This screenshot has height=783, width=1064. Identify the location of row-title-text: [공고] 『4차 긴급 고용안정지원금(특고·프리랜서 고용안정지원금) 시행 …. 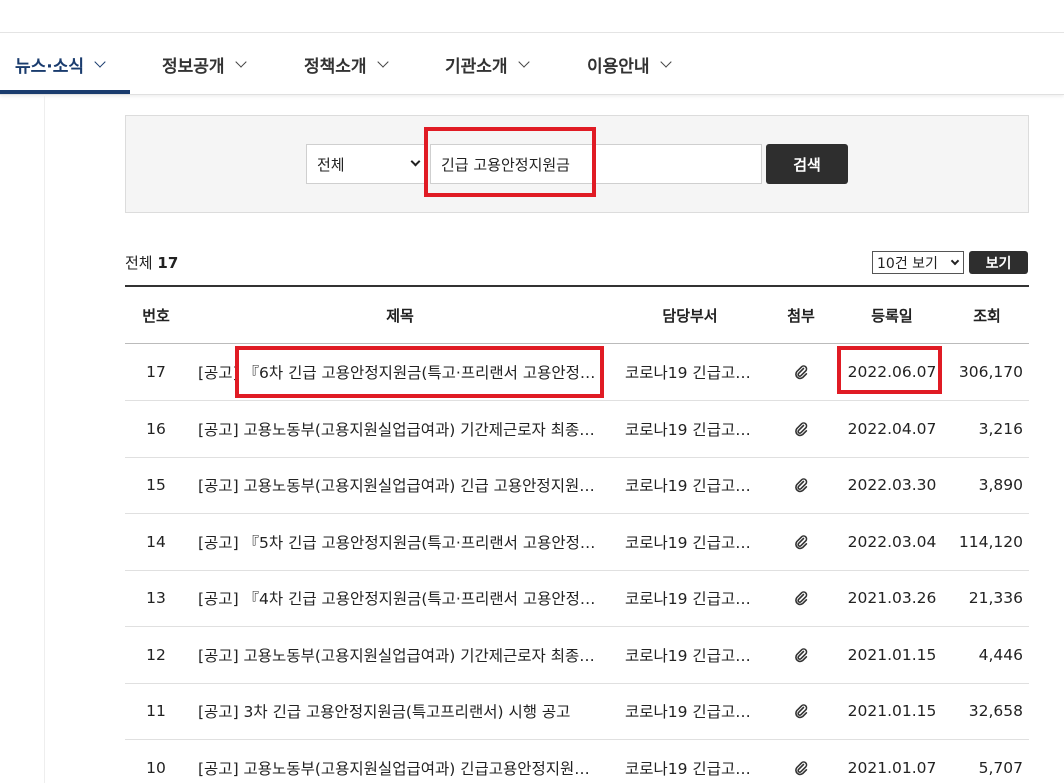
(400, 599).